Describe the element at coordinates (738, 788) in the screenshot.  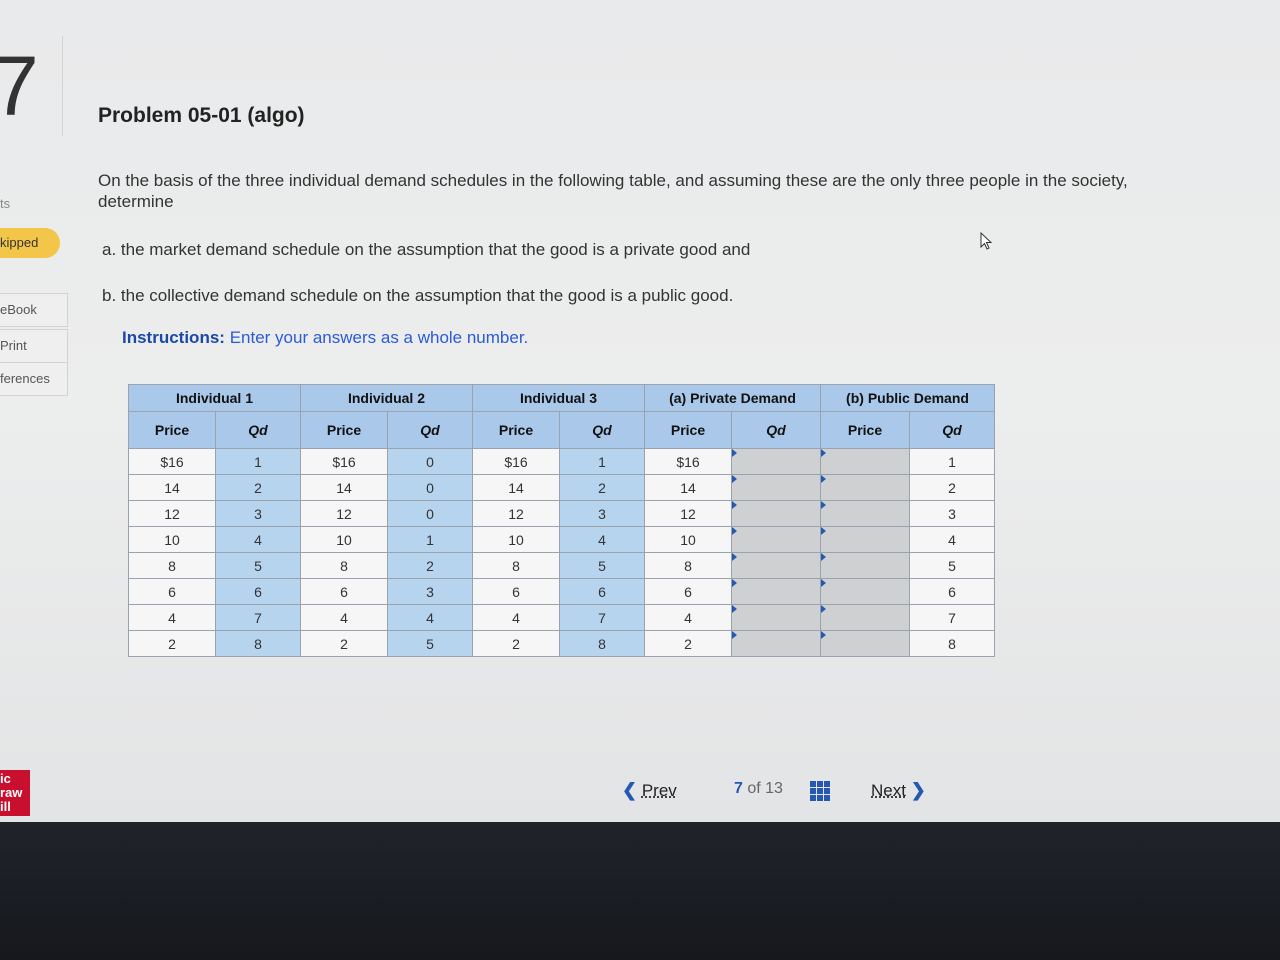
I see `current-page: 7` at that location.